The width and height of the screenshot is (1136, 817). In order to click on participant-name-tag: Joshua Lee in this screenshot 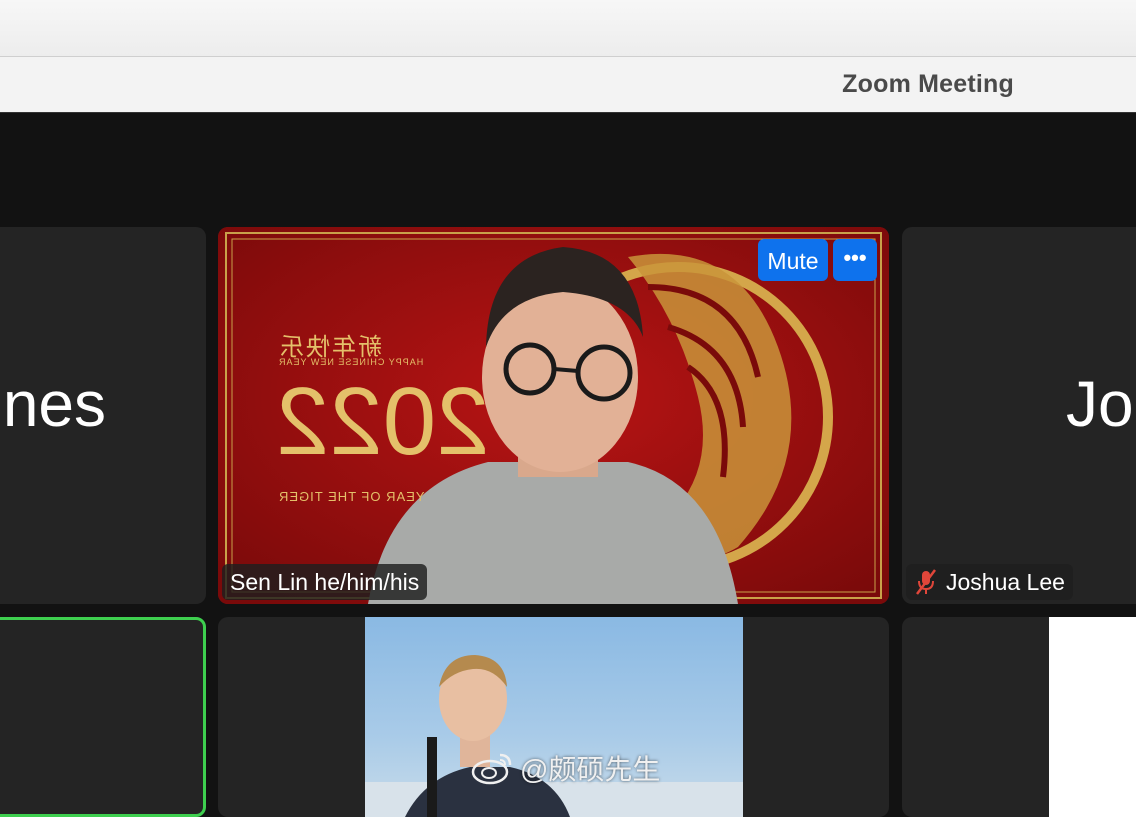, I will do `click(989, 582)`.